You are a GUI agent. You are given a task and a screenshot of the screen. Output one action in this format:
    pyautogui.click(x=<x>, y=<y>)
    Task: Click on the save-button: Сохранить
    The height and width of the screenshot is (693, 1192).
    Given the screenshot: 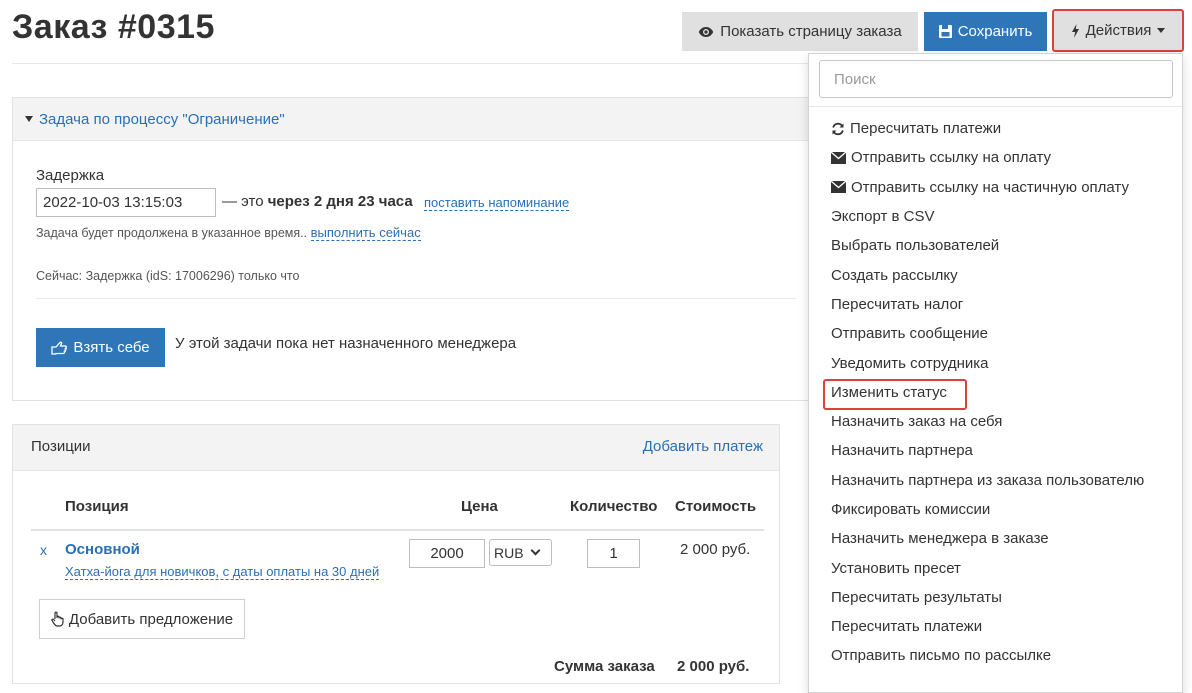 What is the action you would take?
    pyautogui.click(x=985, y=31)
    